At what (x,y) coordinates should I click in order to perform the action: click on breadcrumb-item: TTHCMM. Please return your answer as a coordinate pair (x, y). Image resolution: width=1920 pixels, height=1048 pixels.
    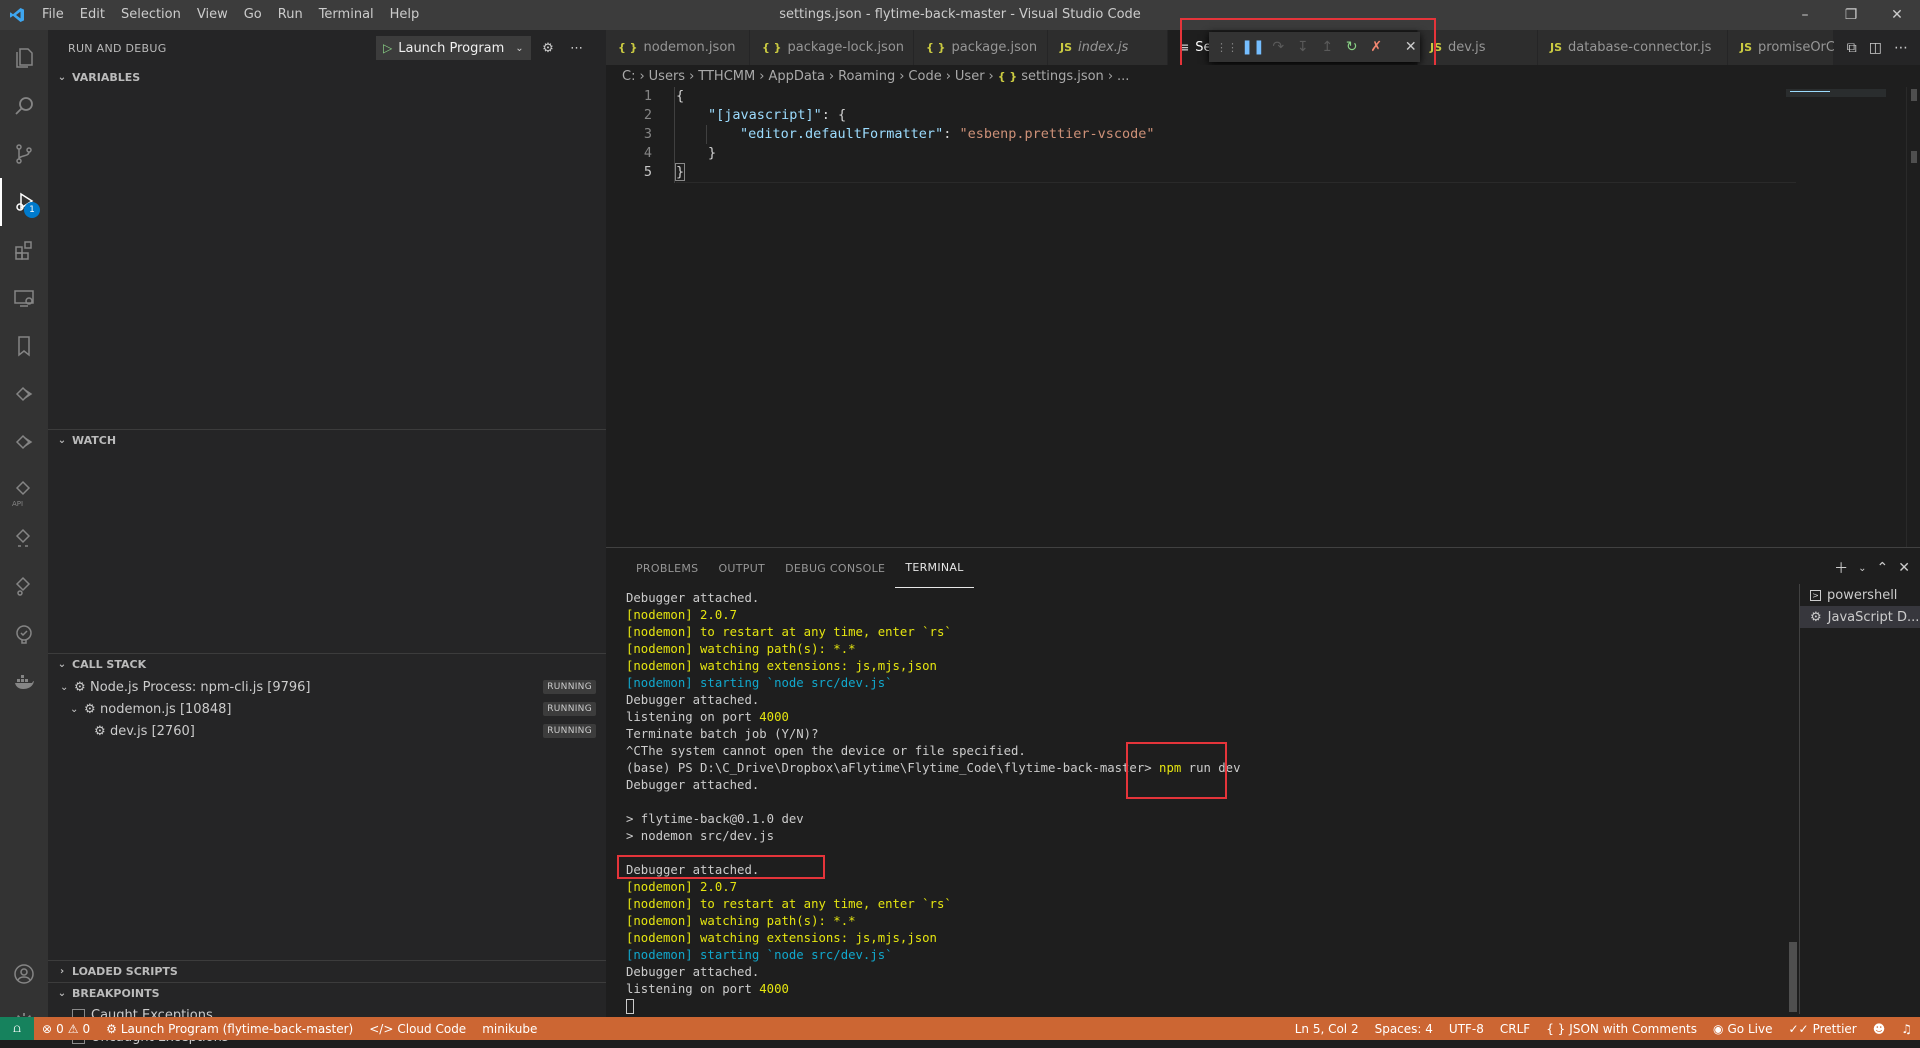
    Looking at the image, I should click on (726, 76).